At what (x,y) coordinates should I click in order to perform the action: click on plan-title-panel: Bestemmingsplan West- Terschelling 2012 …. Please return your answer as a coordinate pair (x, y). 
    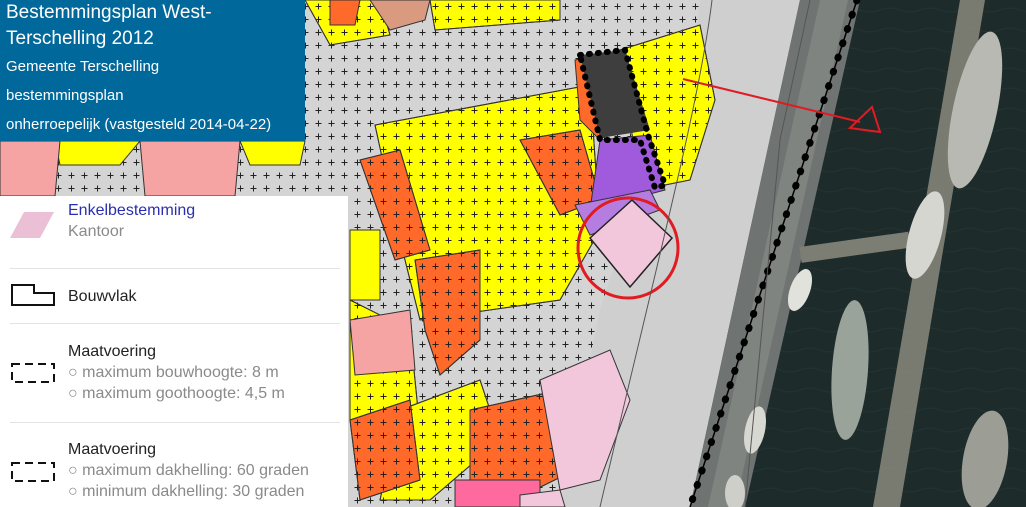
    Looking at the image, I should click on (152, 70).